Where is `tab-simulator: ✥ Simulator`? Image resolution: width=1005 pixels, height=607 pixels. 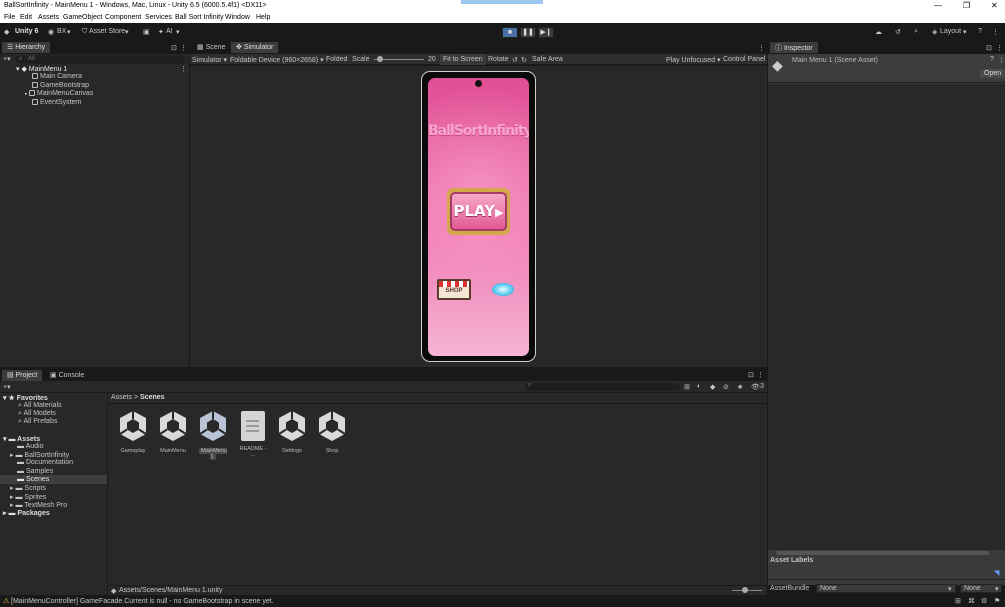
tab-simulator: ✥ Simulator is located at coordinates (255, 47).